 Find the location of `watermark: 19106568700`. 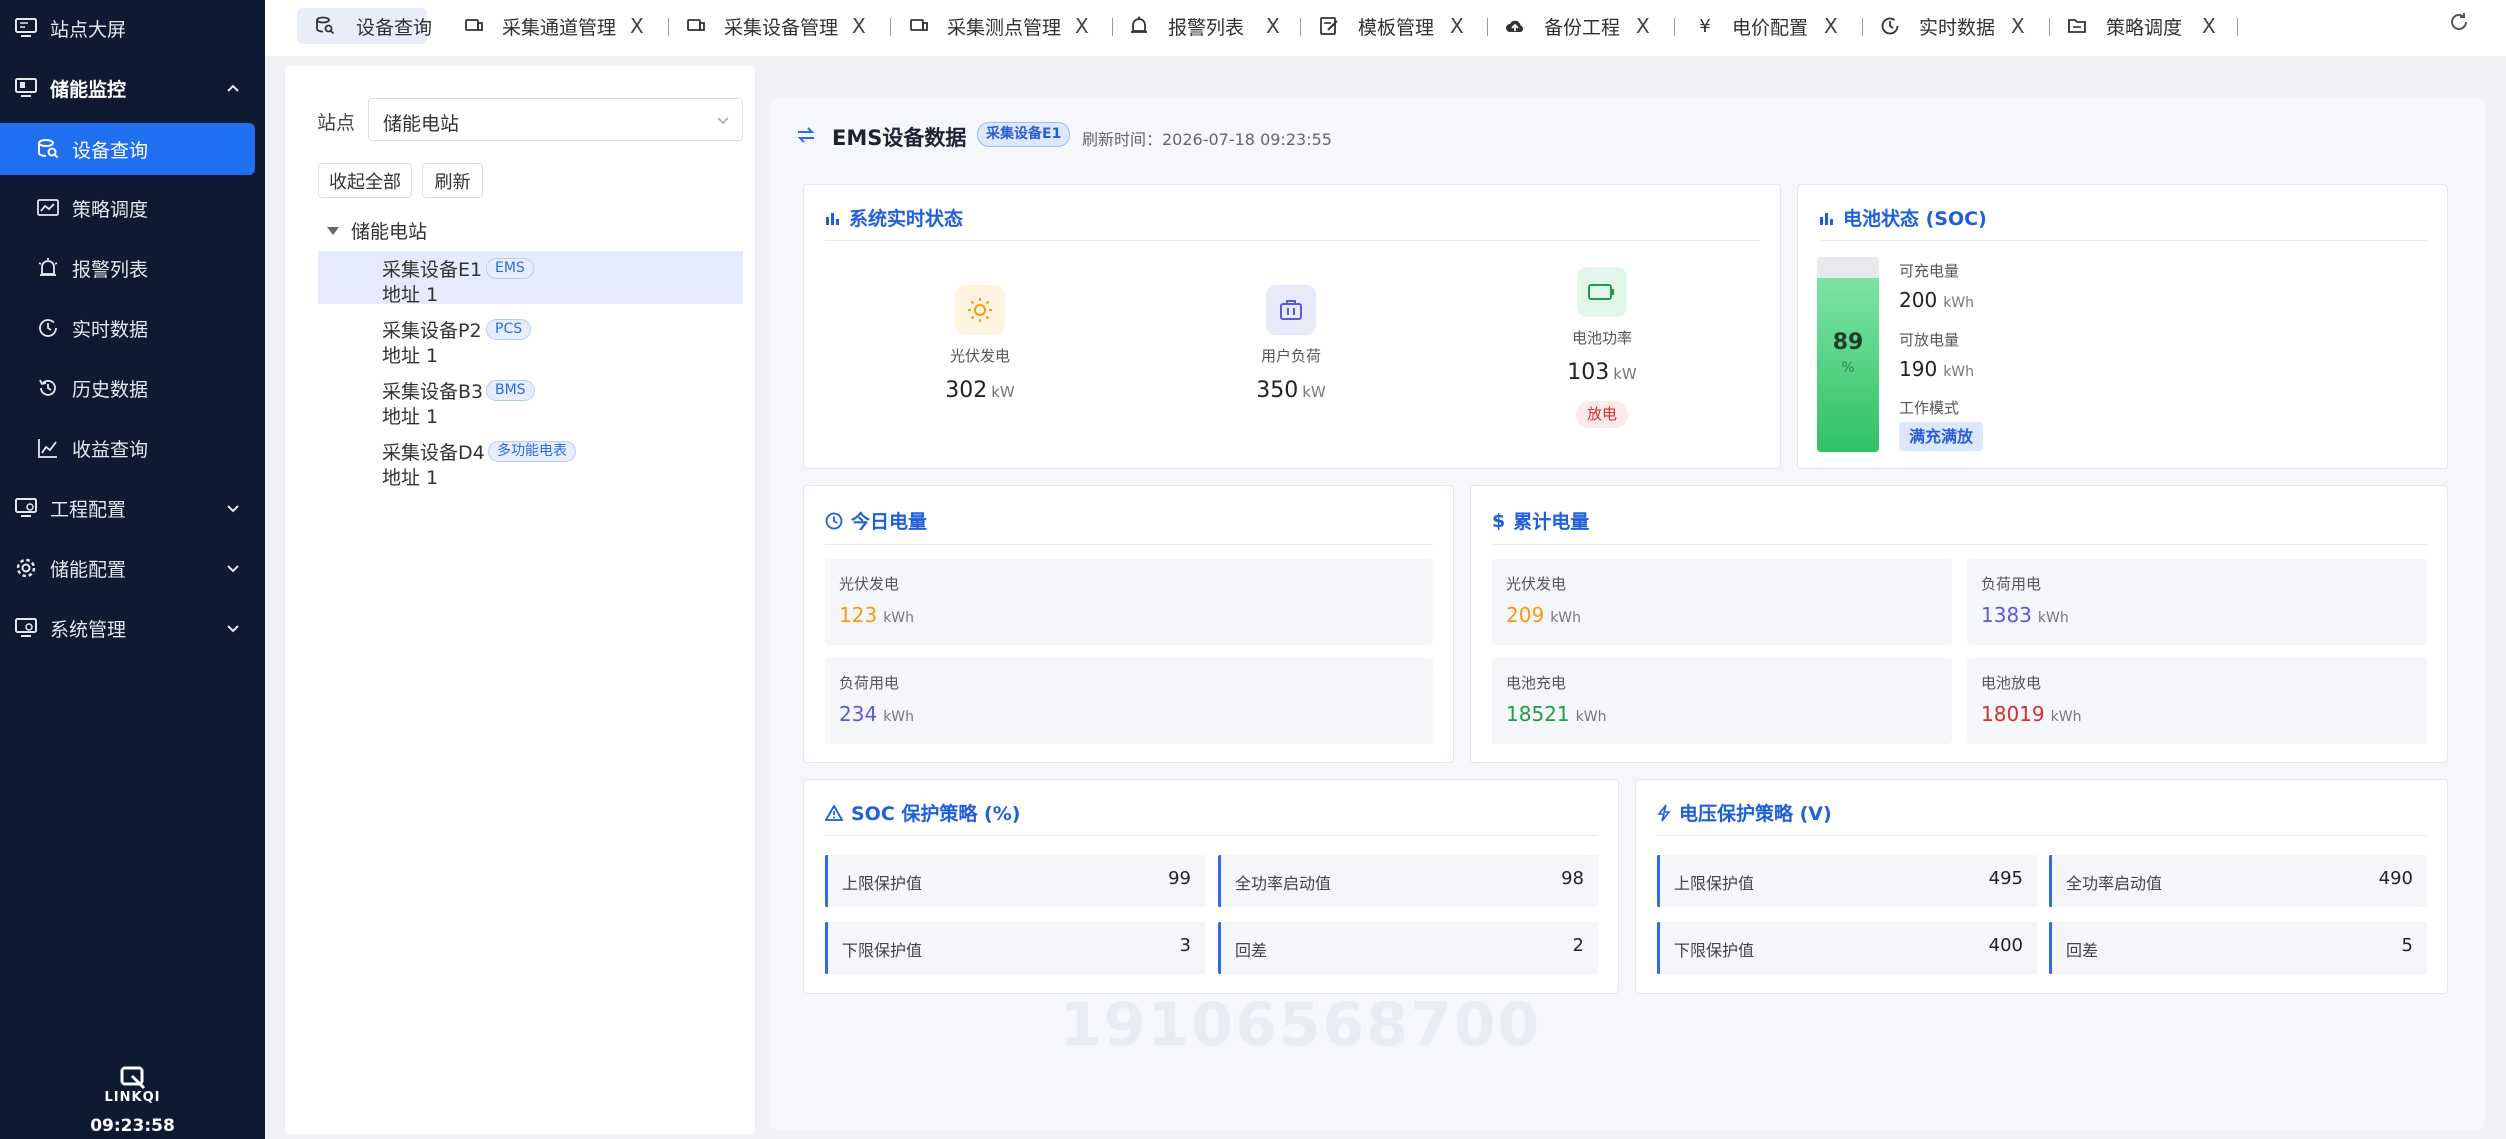

watermark: 19106568700 is located at coordinates (1301, 1025).